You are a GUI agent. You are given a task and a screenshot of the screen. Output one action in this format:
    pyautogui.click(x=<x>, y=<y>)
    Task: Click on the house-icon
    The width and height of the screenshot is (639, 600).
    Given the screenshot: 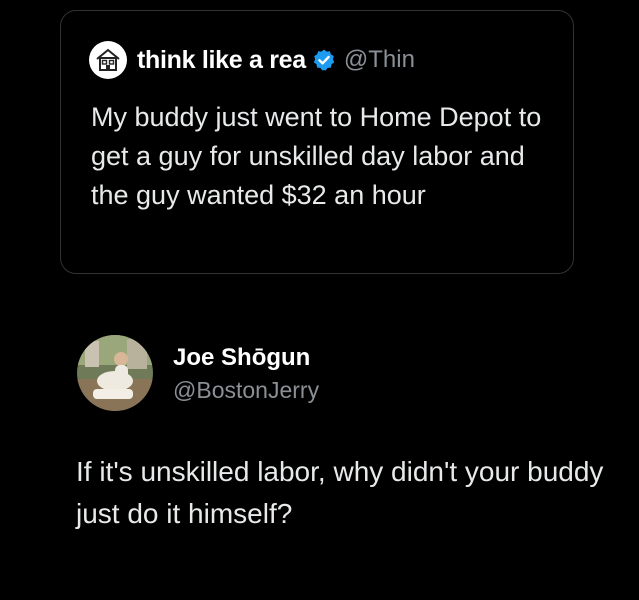 What is the action you would take?
    pyautogui.click(x=108, y=59)
    